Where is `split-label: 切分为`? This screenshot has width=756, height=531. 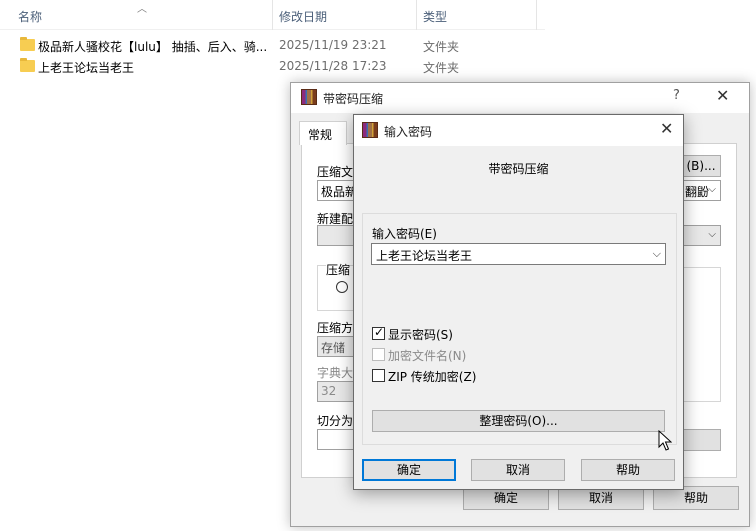 split-label: 切分为 is located at coordinates (335, 421).